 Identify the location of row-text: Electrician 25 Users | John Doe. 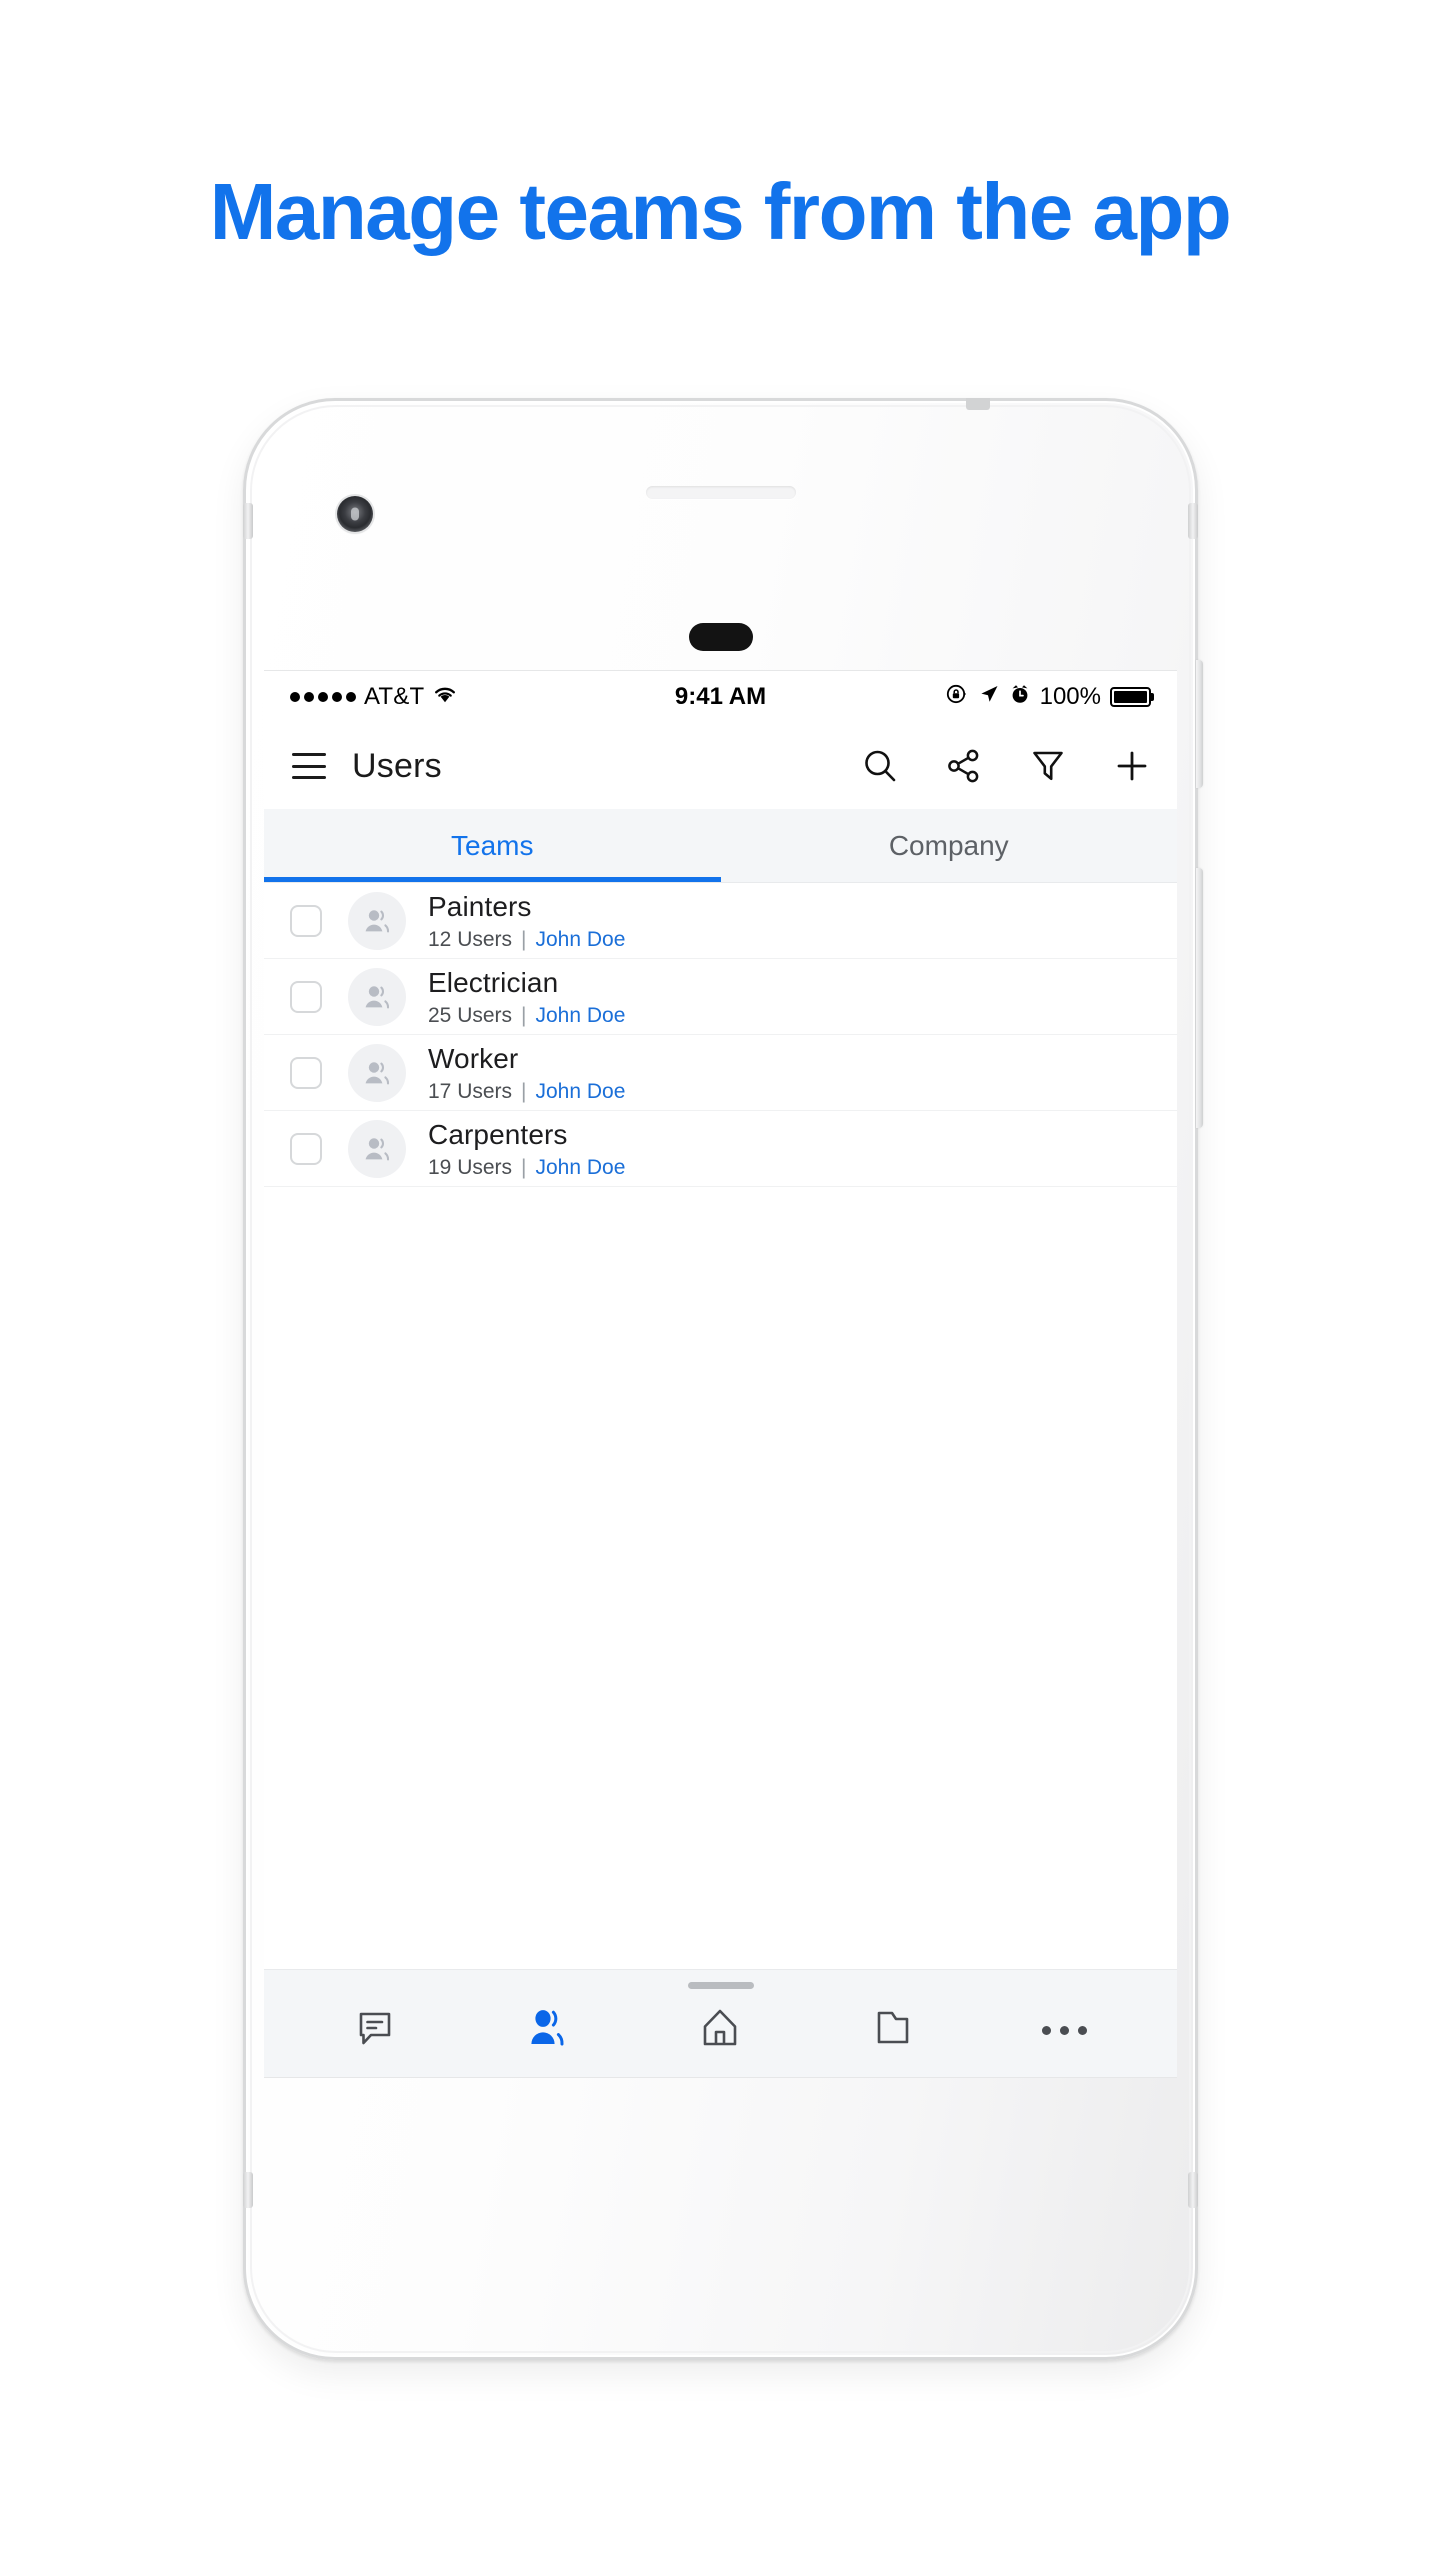
(526, 996).